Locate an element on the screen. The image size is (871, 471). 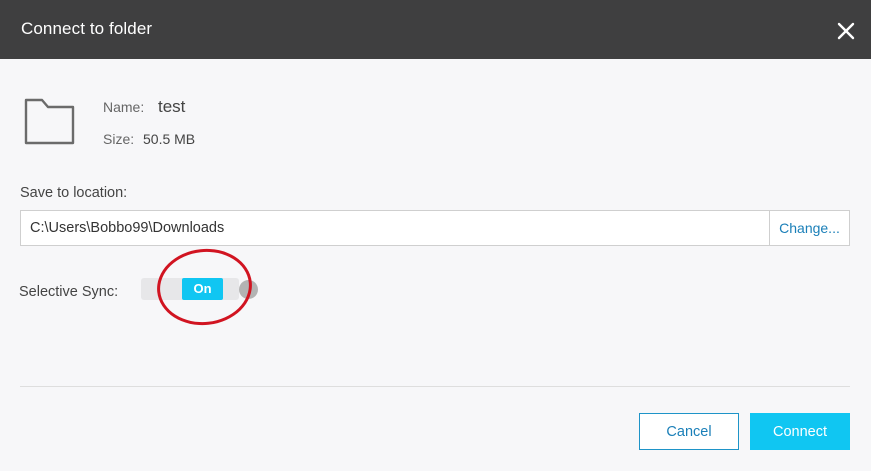
close-icon is located at coordinates (846, 31).